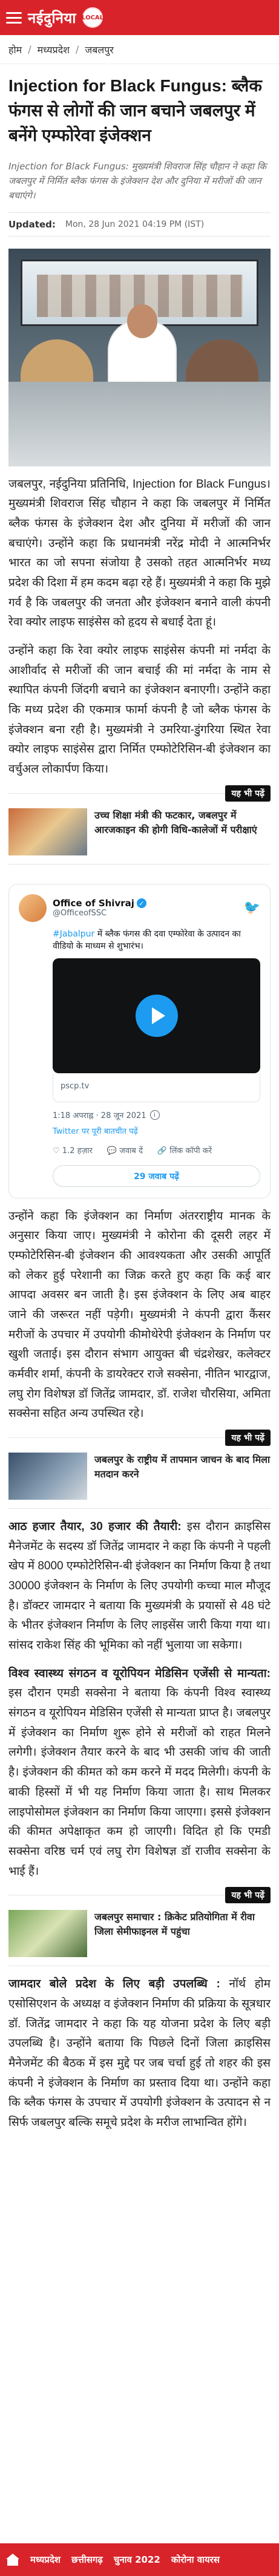  I want to click on reply-label: जवाब दें, so click(131, 1151).